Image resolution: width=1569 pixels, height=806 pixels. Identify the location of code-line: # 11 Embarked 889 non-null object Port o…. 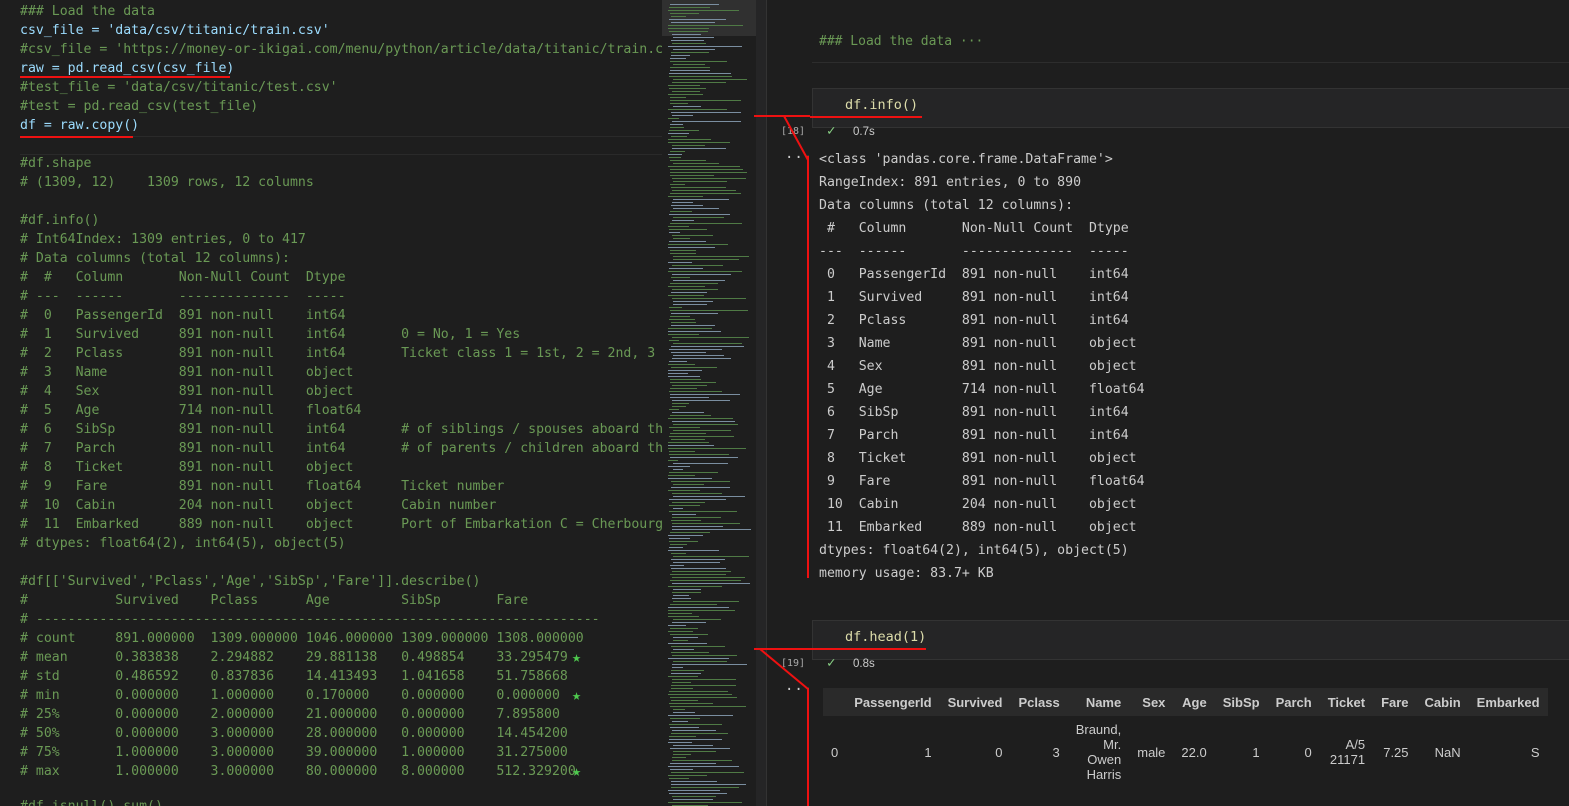
(341, 524).